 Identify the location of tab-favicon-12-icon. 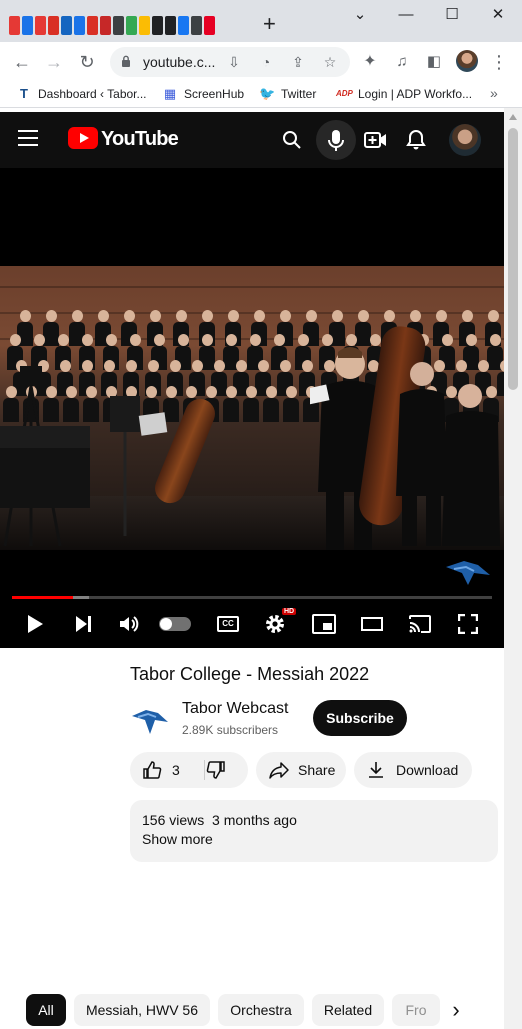
(157, 25).